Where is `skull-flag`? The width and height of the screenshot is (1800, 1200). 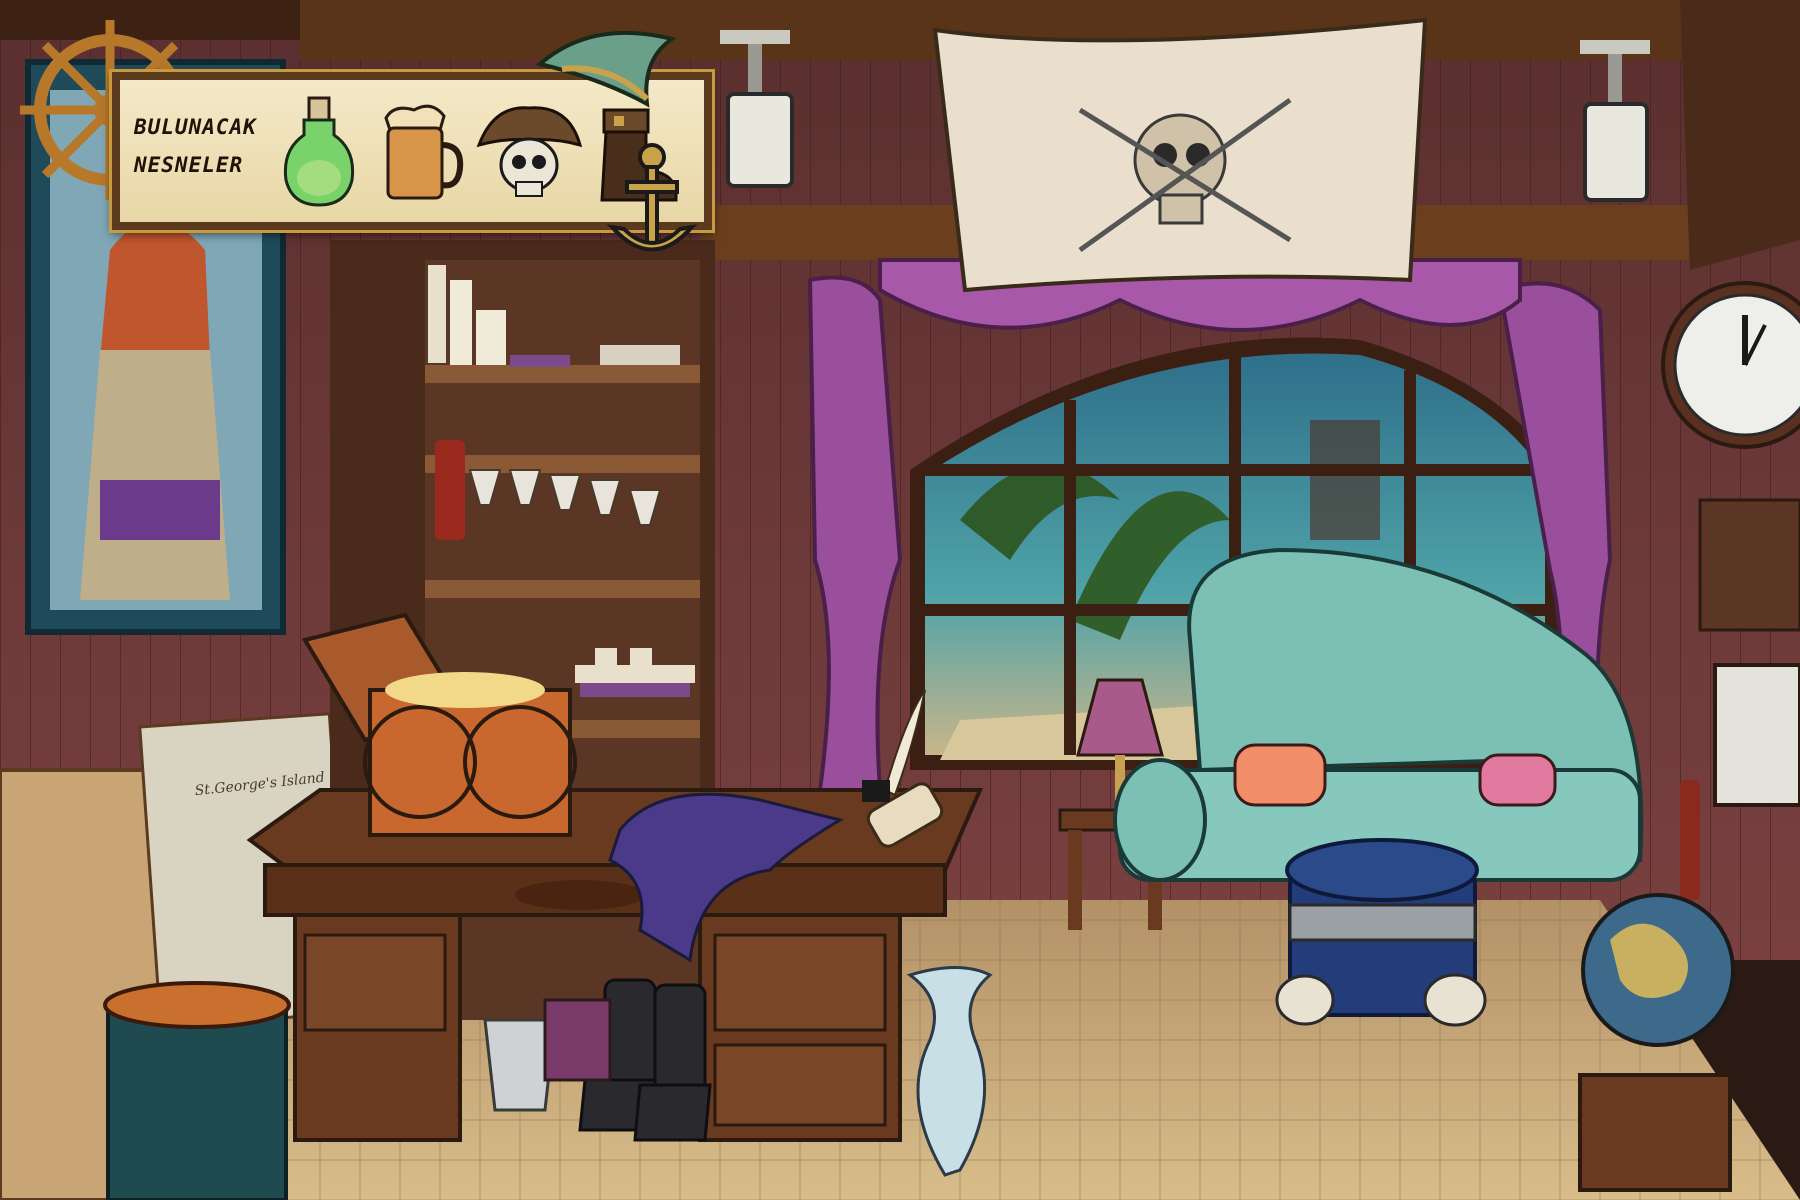
skull-flag is located at coordinates (1180, 155).